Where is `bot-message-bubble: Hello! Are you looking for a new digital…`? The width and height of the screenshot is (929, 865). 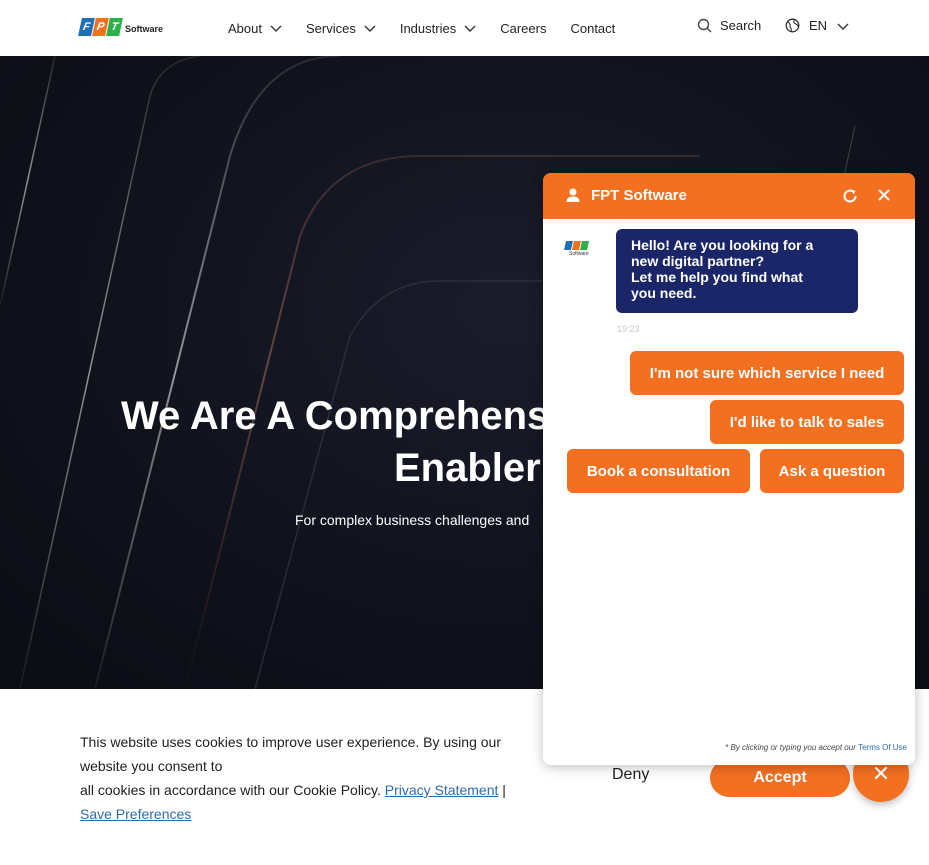 bot-message-bubble: Hello! Are you looking for a new digital… is located at coordinates (737, 271).